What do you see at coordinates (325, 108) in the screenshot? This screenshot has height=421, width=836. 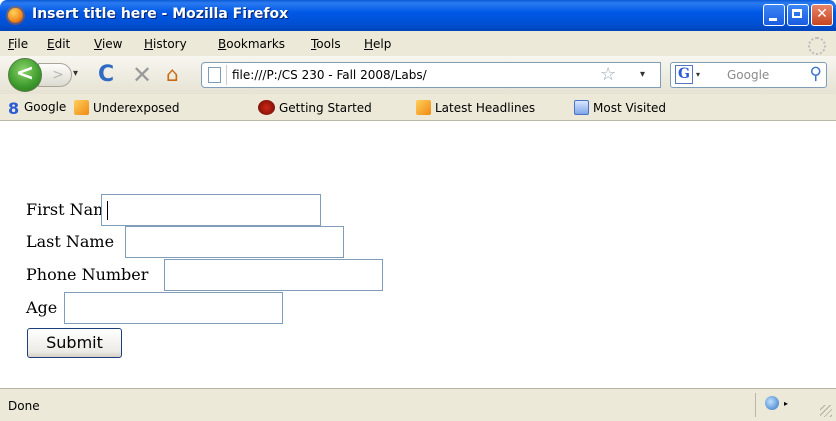 I see `bookmark-label: Getting Started` at bounding box center [325, 108].